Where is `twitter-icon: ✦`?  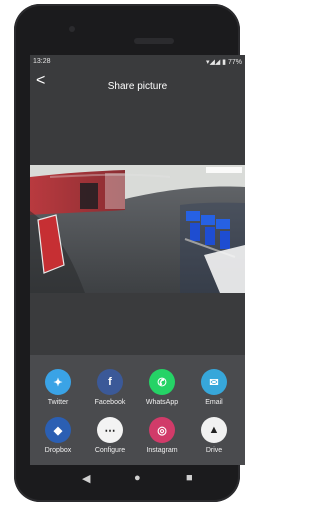 twitter-icon: ✦ is located at coordinates (58, 382).